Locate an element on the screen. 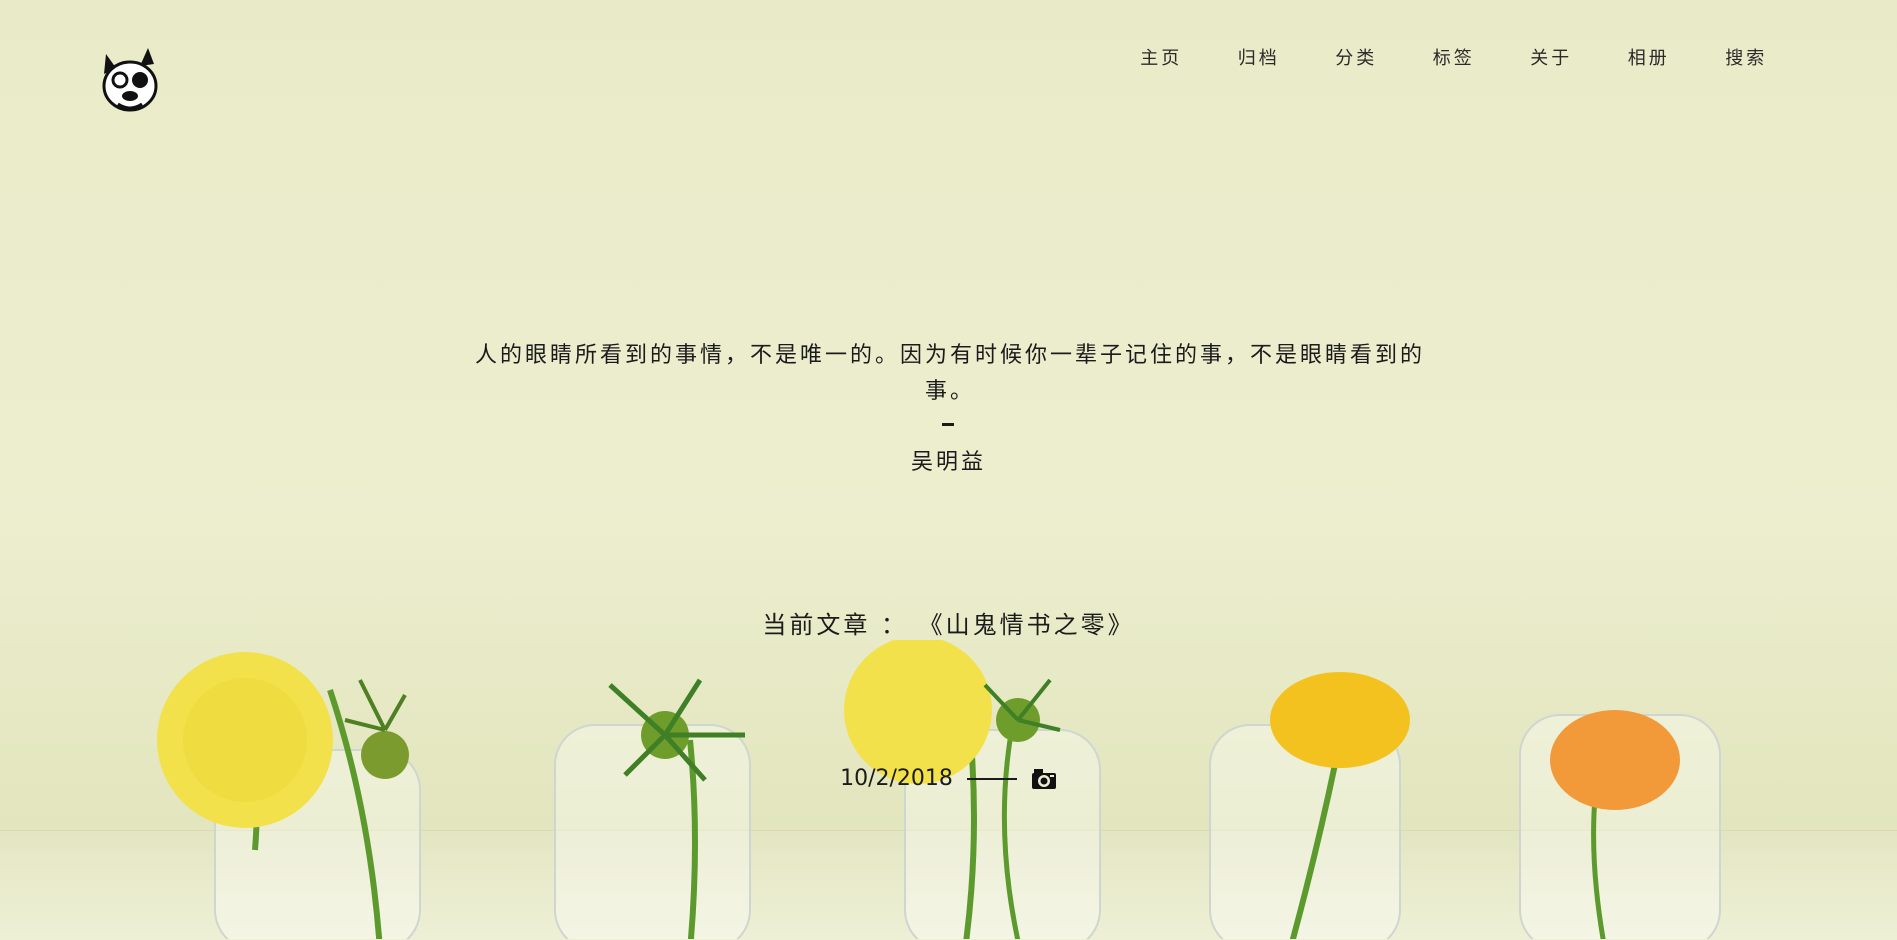  nav-item-about: 关于 is located at coordinates (1552, 57).